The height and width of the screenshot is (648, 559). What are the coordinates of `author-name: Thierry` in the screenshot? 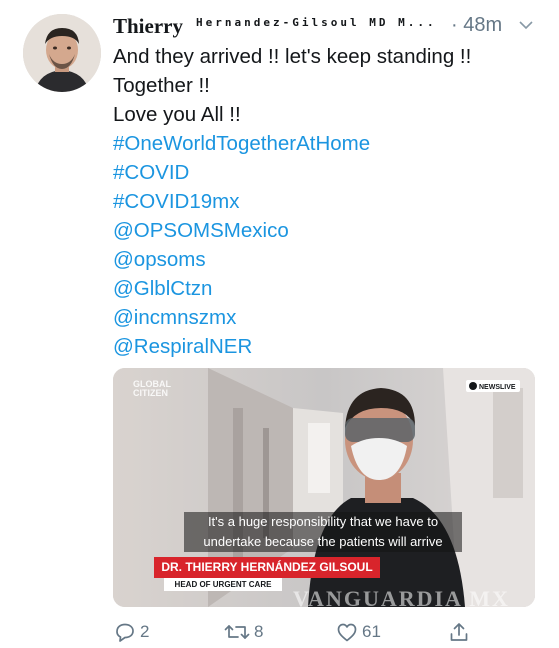 It's located at (148, 26).